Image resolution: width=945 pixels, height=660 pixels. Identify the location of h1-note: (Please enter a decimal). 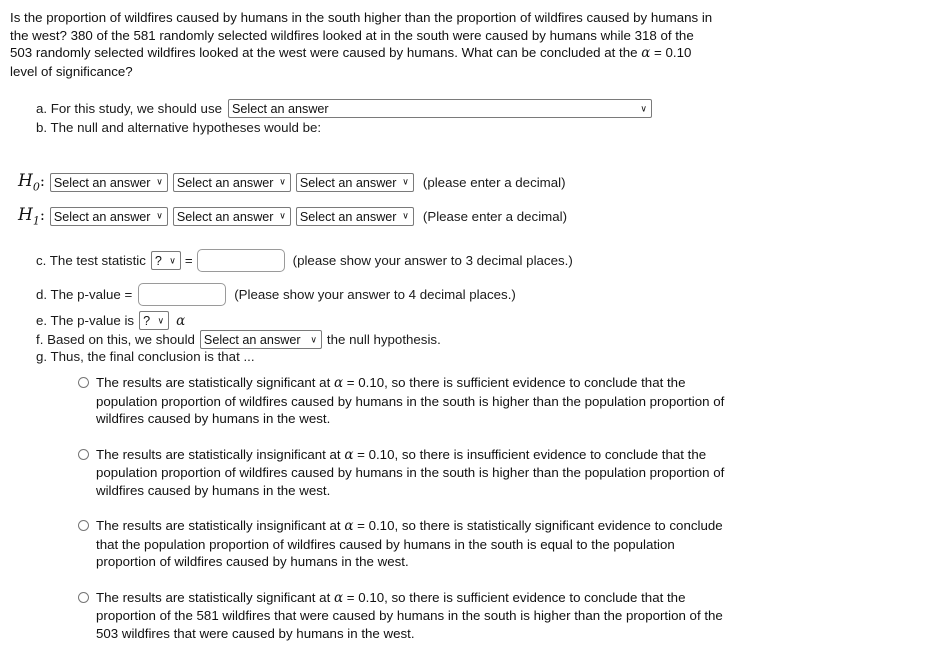
(495, 216).